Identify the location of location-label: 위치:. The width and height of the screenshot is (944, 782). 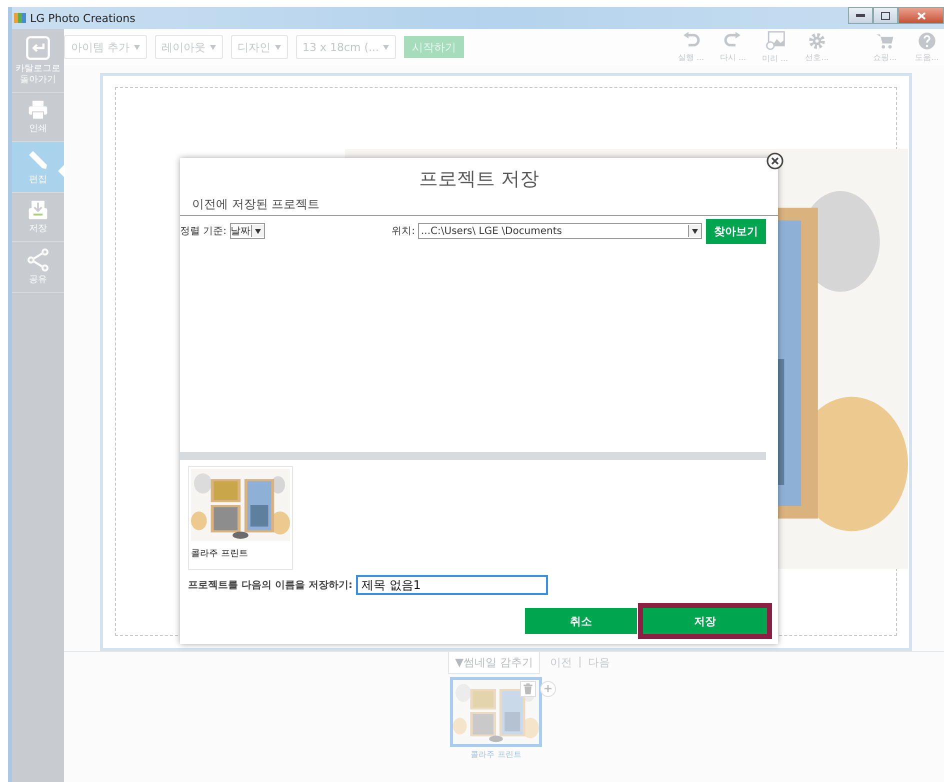
(403, 231).